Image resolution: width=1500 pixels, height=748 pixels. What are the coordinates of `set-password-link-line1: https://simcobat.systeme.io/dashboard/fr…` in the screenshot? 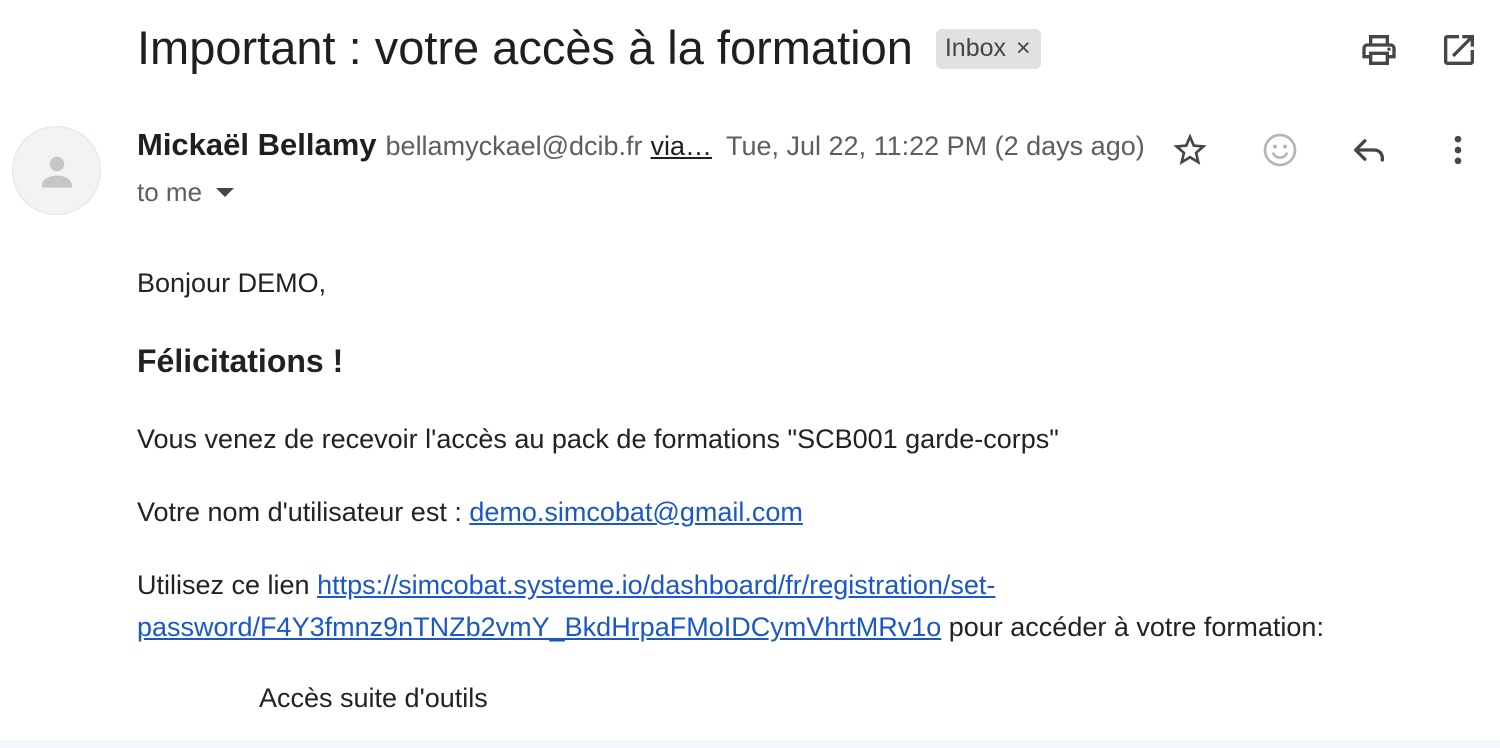 It's located at (656, 585).